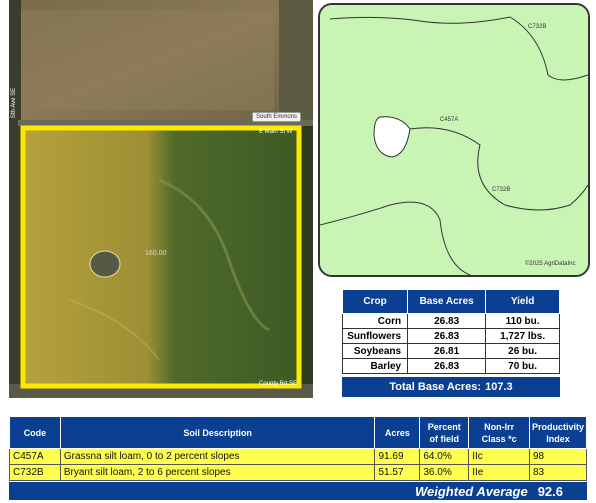 This screenshot has width=596, height=503. What do you see at coordinates (471, 491) in the screenshot?
I see `weighted-average-label: Weighted Average` at bounding box center [471, 491].